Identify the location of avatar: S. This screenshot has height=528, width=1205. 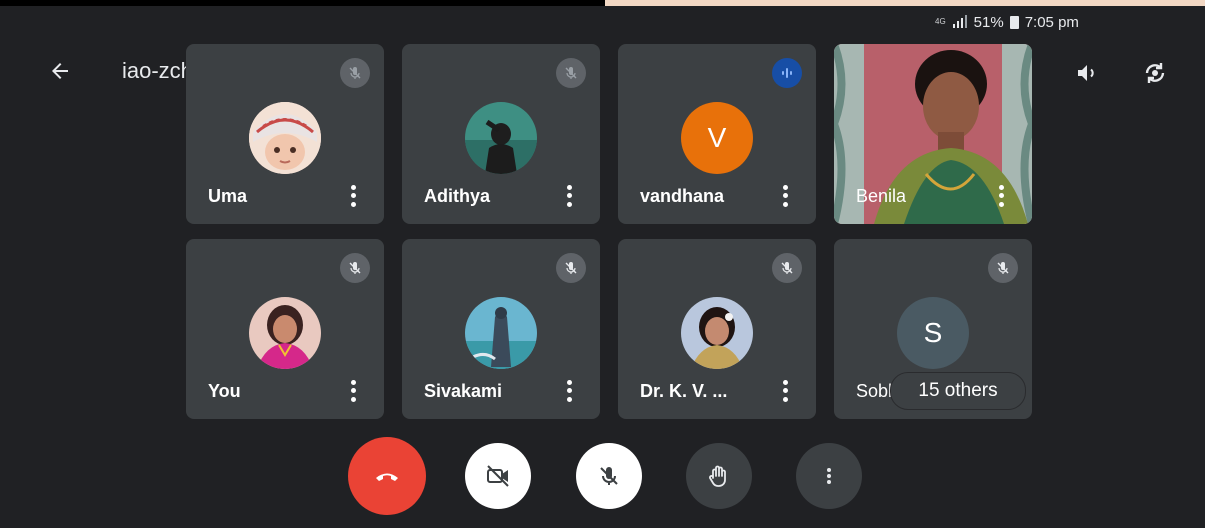
(933, 333).